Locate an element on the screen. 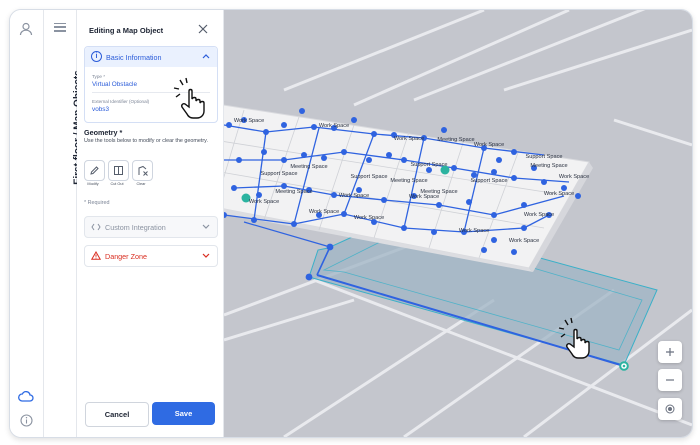  minus-icon is located at coordinates (670, 380).